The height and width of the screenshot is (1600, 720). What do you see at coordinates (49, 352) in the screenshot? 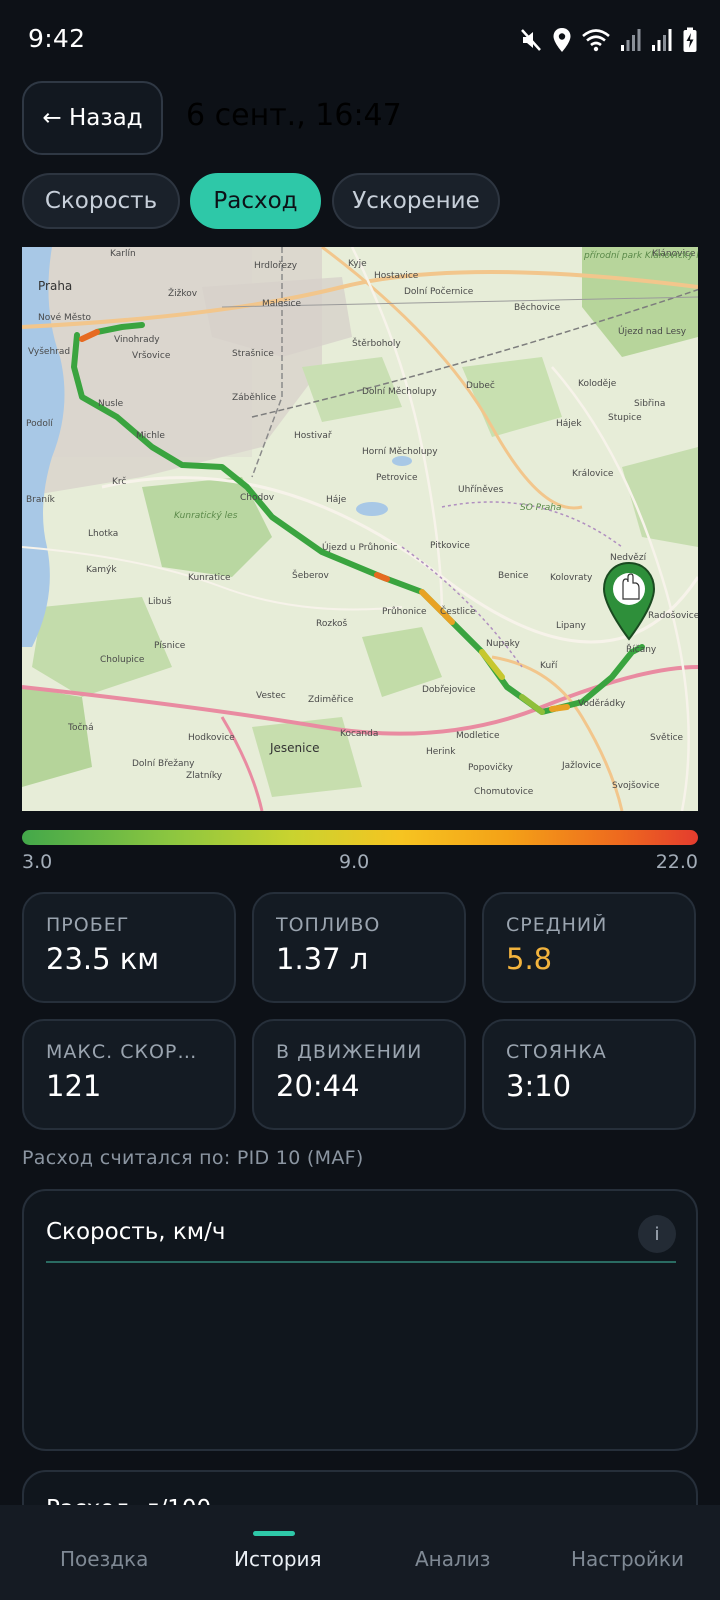
I see `map-label: Vyšehrad` at bounding box center [49, 352].